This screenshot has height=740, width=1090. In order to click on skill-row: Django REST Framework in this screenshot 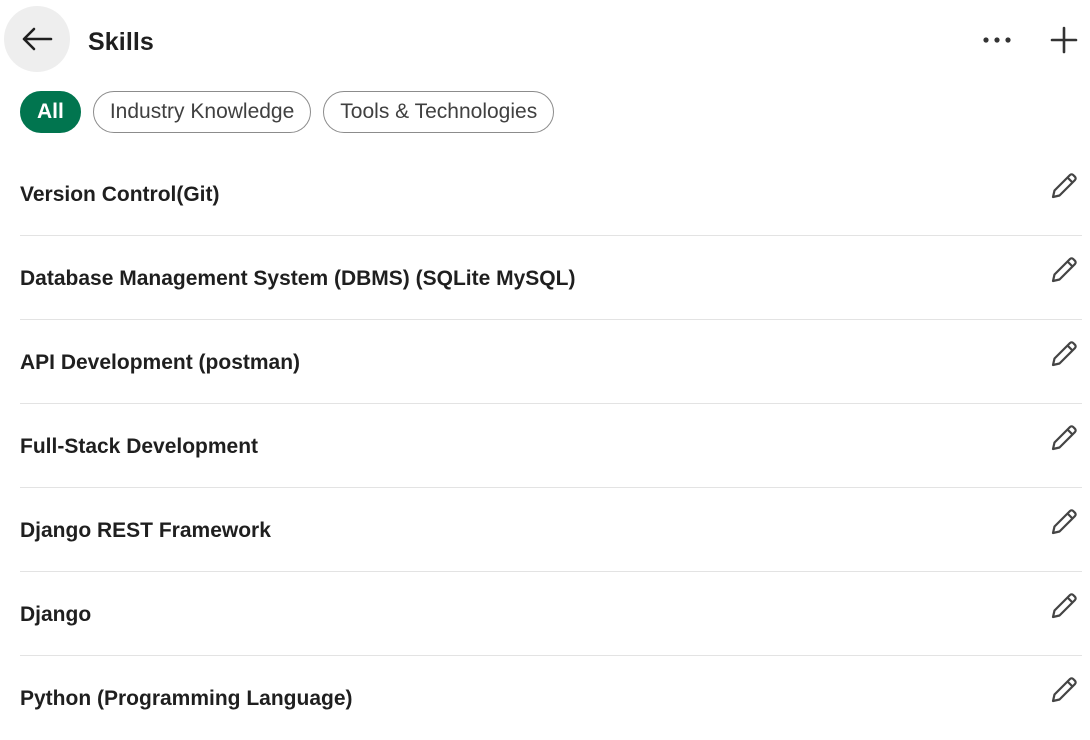, I will do `click(551, 530)`.